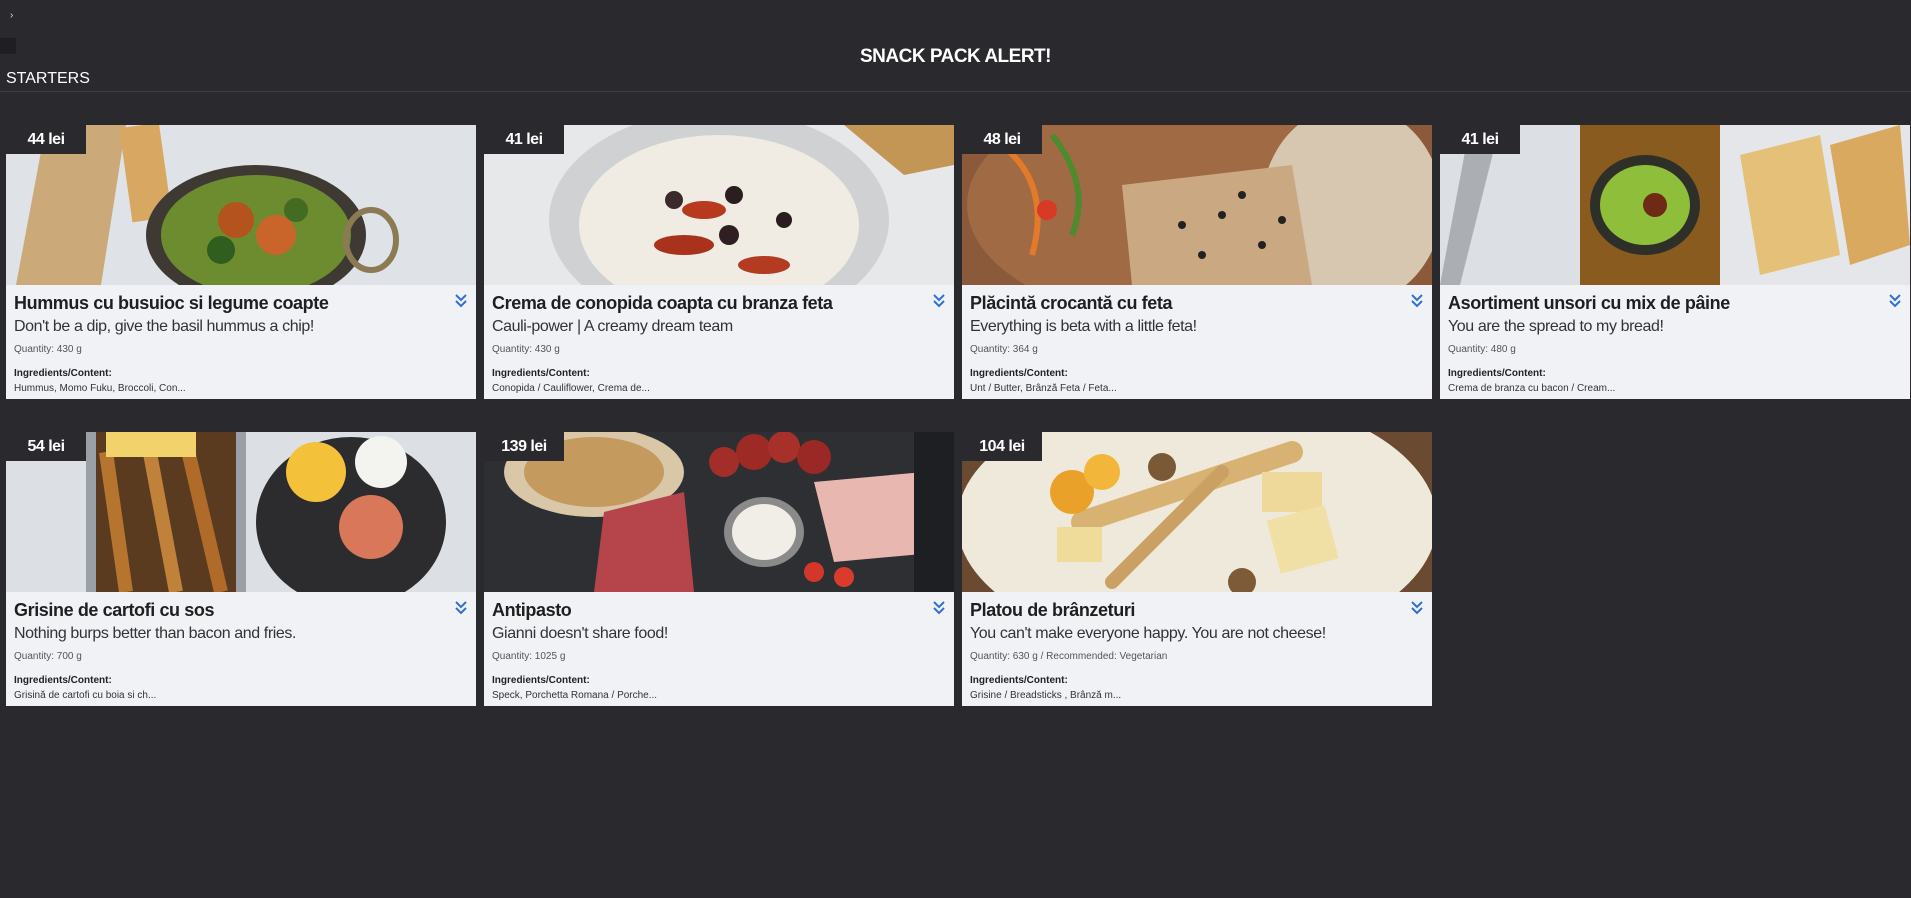 This screenshot has height=898, width=1911. I want to click on product-image: 139 lei, so click(719, 512).